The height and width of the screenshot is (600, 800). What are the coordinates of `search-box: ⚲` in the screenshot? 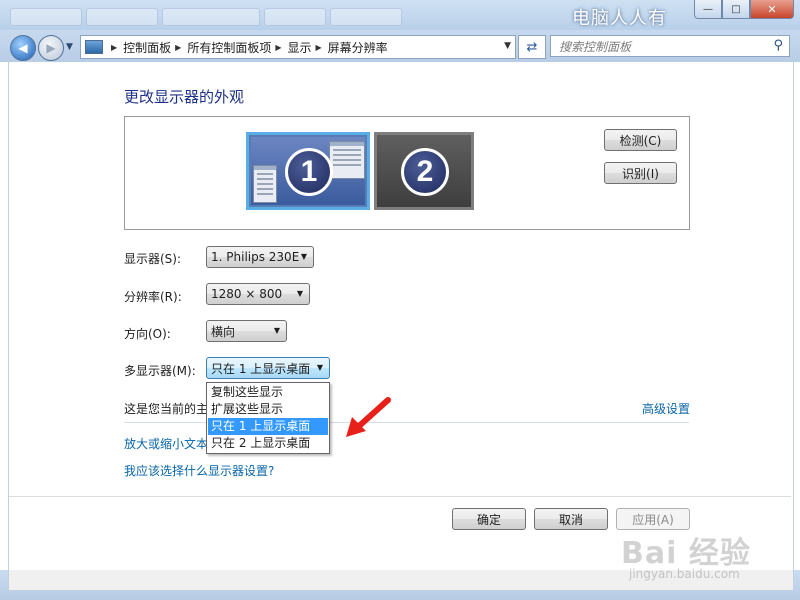 It's located at (670, 46).